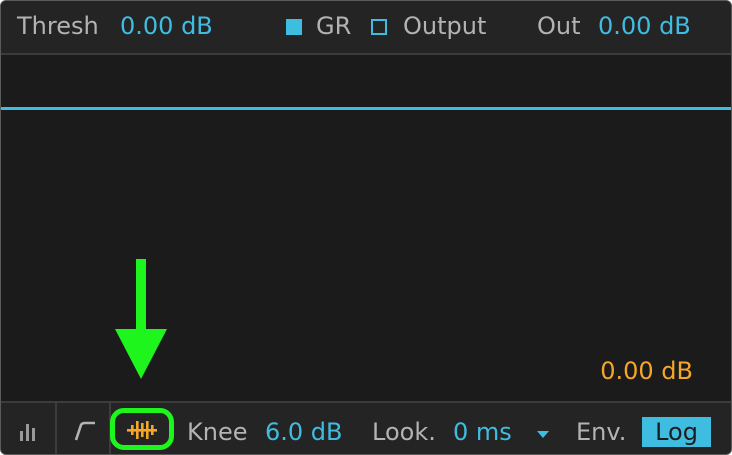 The image size is (732, 455). I want to click on threshold-value: 0.00 dB, so click(166, 26).